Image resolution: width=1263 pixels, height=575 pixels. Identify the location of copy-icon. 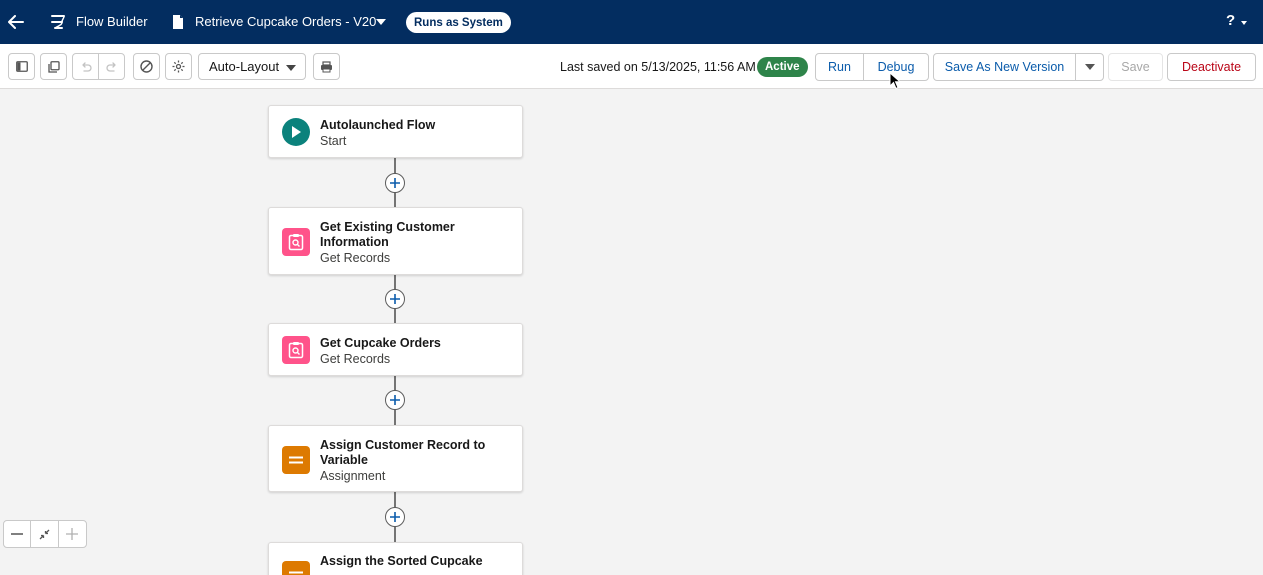
(53, 66).